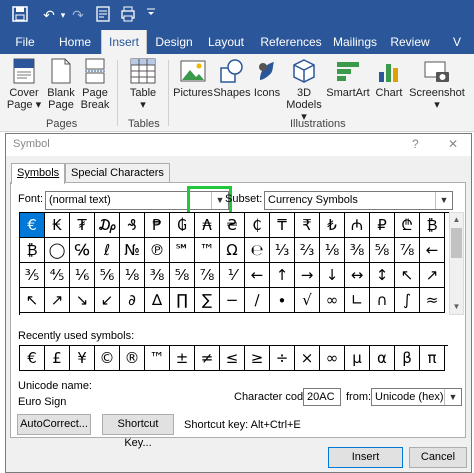  I want to click on shapes-button: Shapes, so click(232, 78).